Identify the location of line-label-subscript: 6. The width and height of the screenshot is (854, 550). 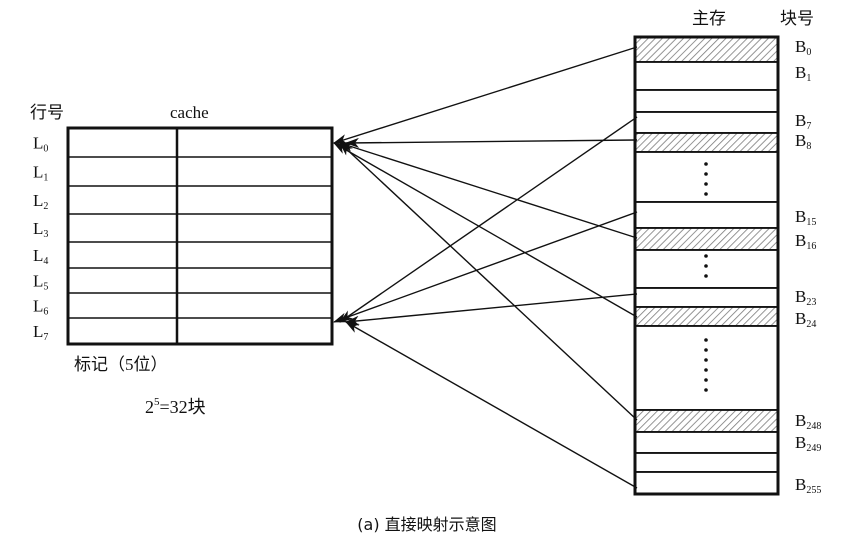
(45, 312).